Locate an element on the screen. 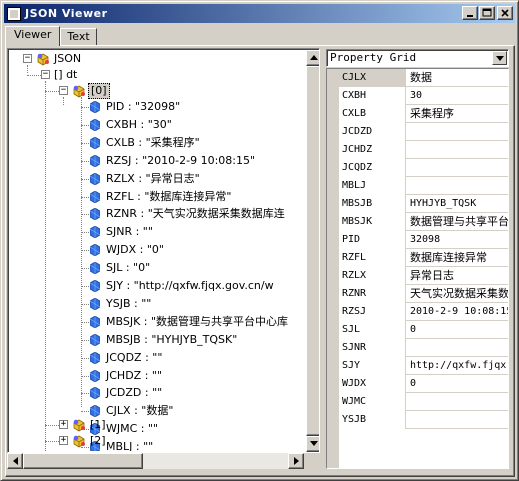  tree-node-item-3: +[3] is located at coordinates (110, 450).